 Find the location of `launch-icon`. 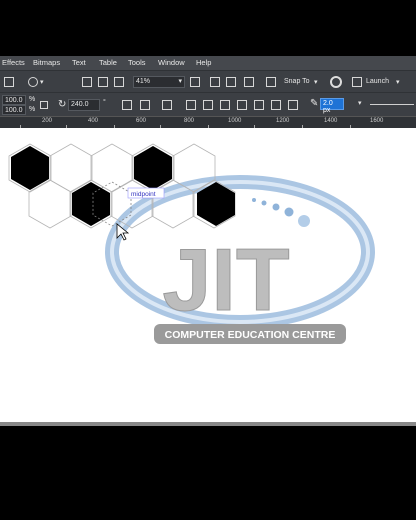

launch-icon is located at coordinates (357, 82).